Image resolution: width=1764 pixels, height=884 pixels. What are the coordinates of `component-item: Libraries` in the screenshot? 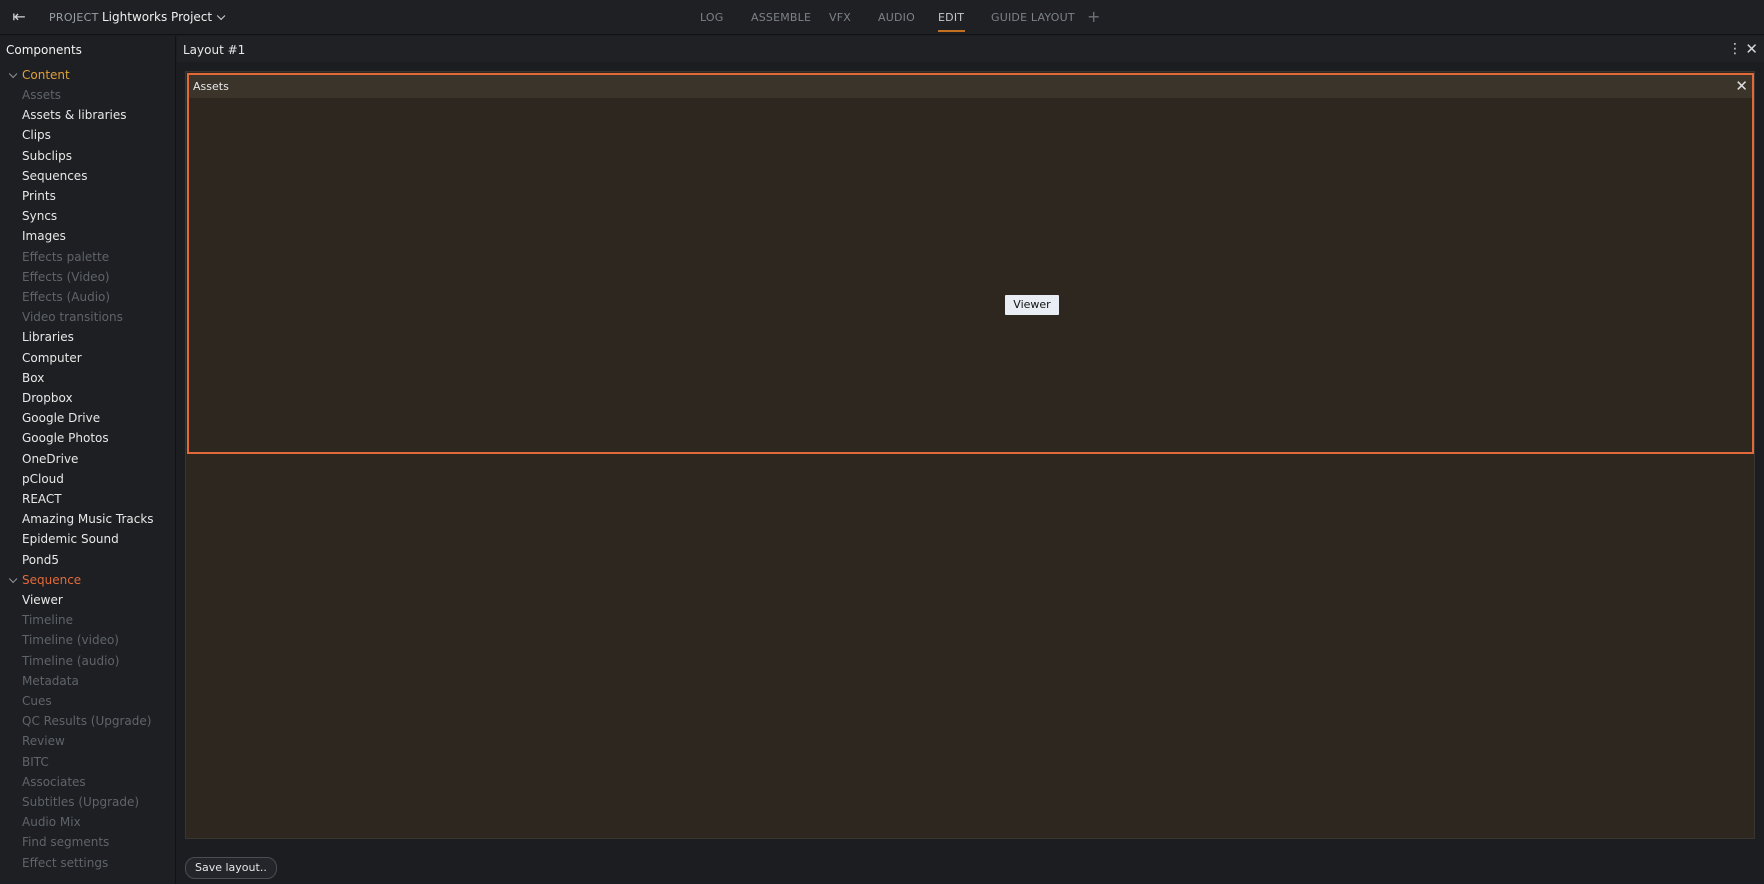 It's located at (48, 337).